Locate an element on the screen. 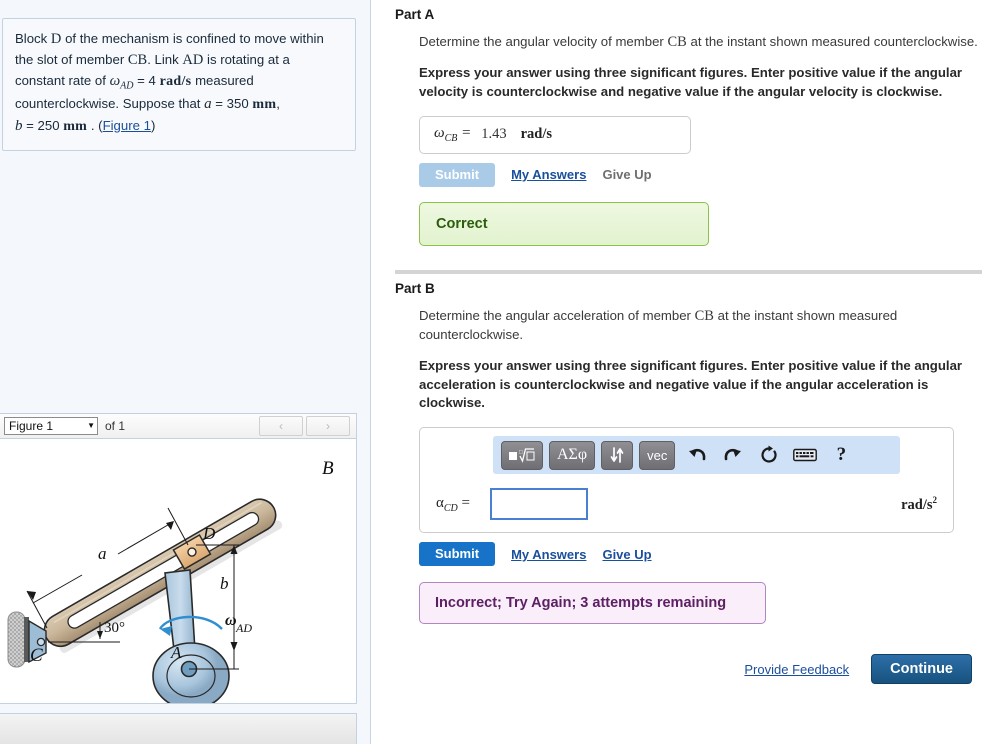 This screenshot has width=996, height=744. problem-comma: , is located at coordinates (278, 104).